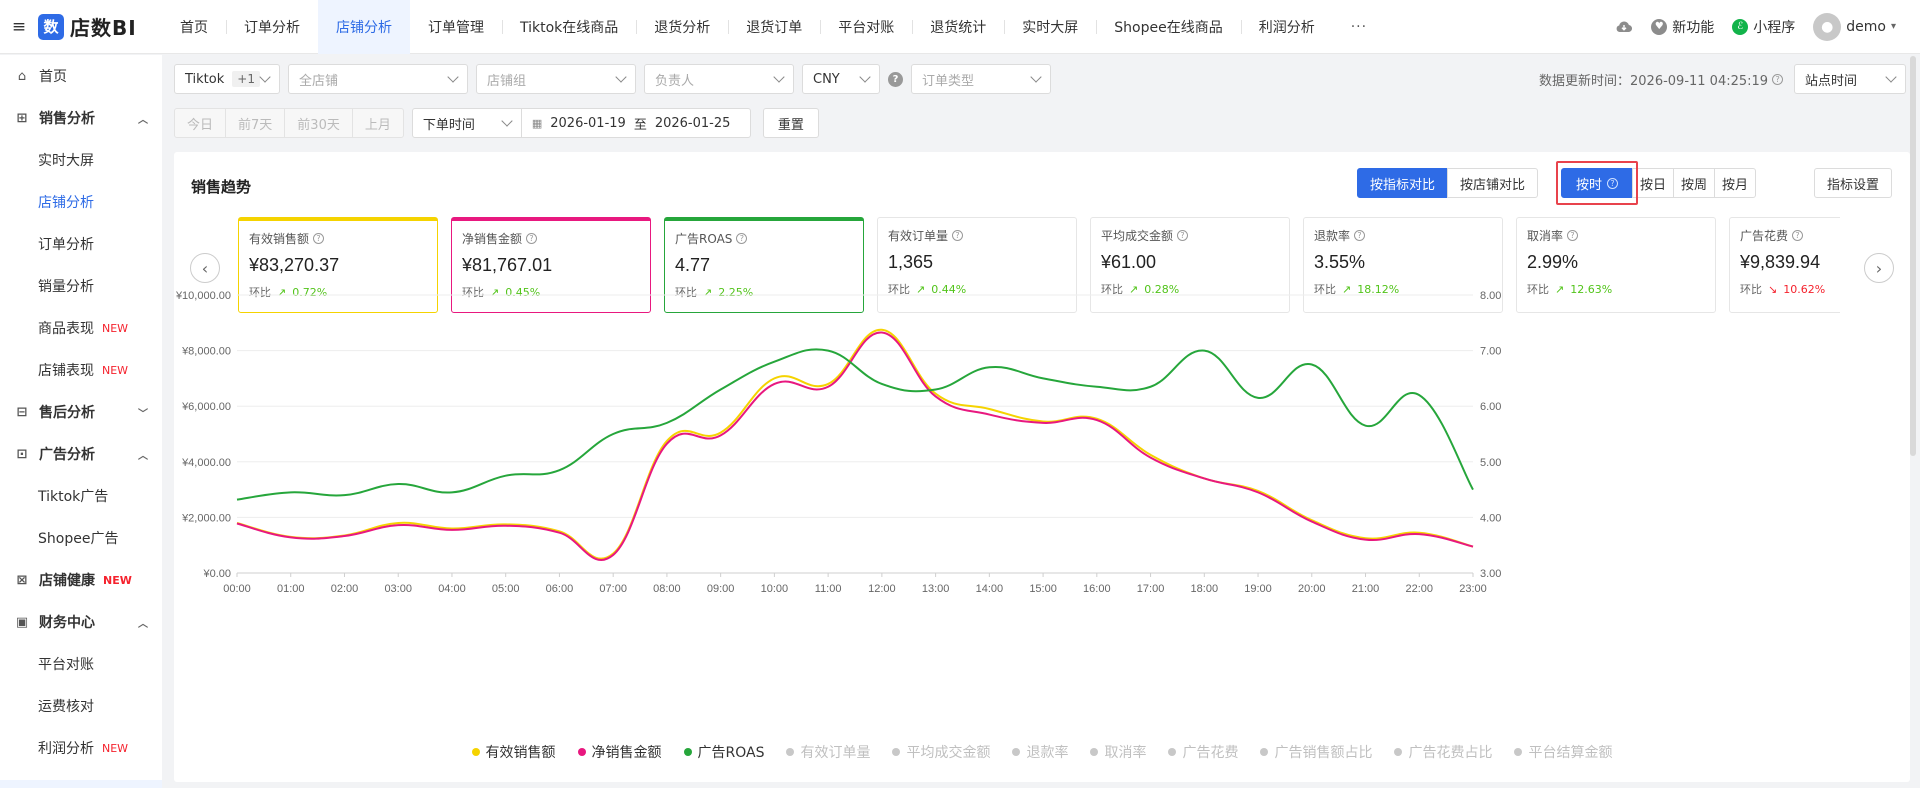 The height and width of the screenshot is (788, 1920). I want to click on sidebar-subitem: 运费核对, so click(81, 706).